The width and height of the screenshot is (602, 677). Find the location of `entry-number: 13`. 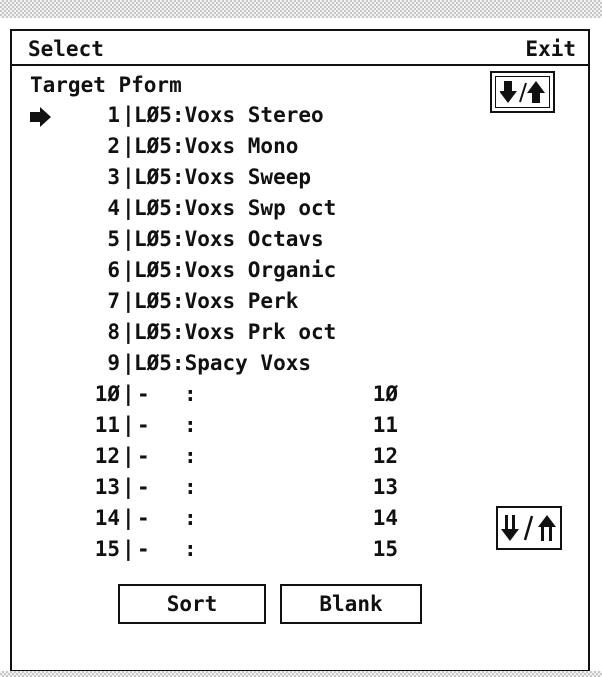

entry-number: 13 is located at coordinates (107, 487).